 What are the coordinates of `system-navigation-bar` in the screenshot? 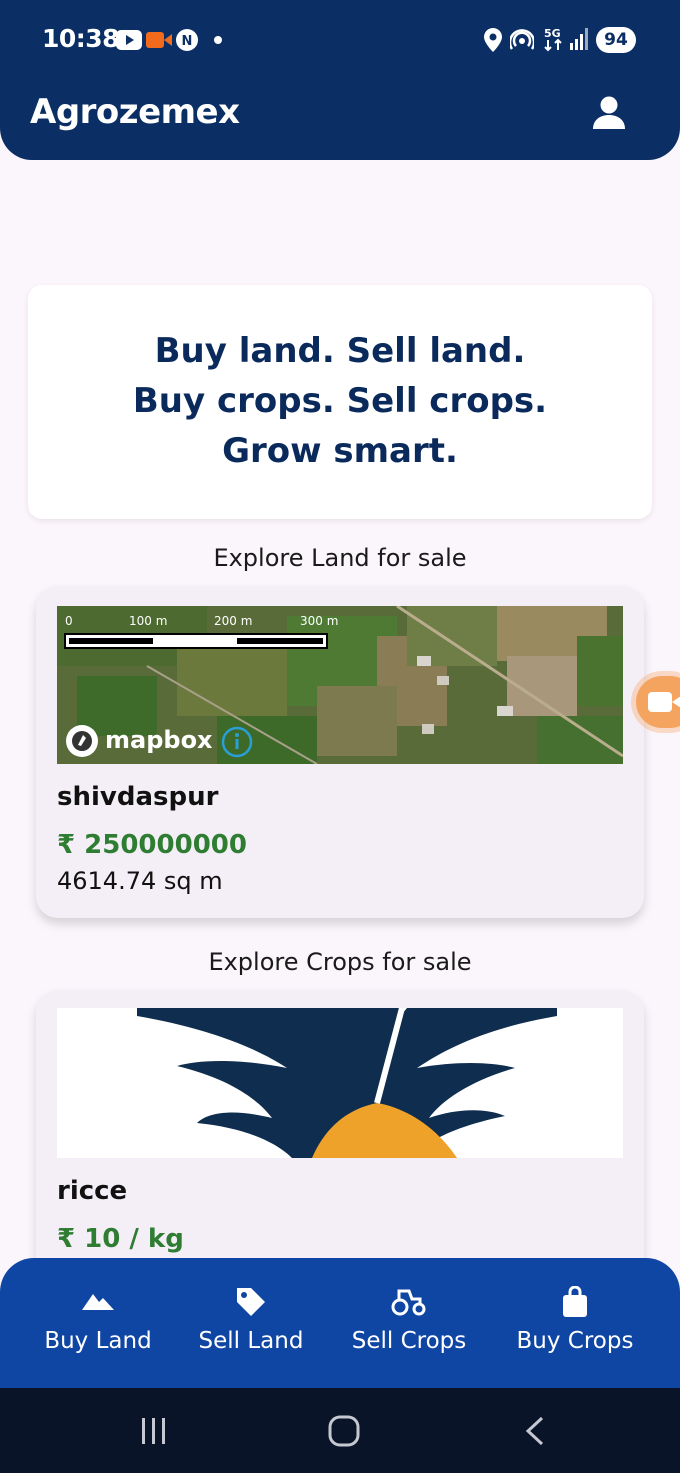 It's located at (340, 1430).